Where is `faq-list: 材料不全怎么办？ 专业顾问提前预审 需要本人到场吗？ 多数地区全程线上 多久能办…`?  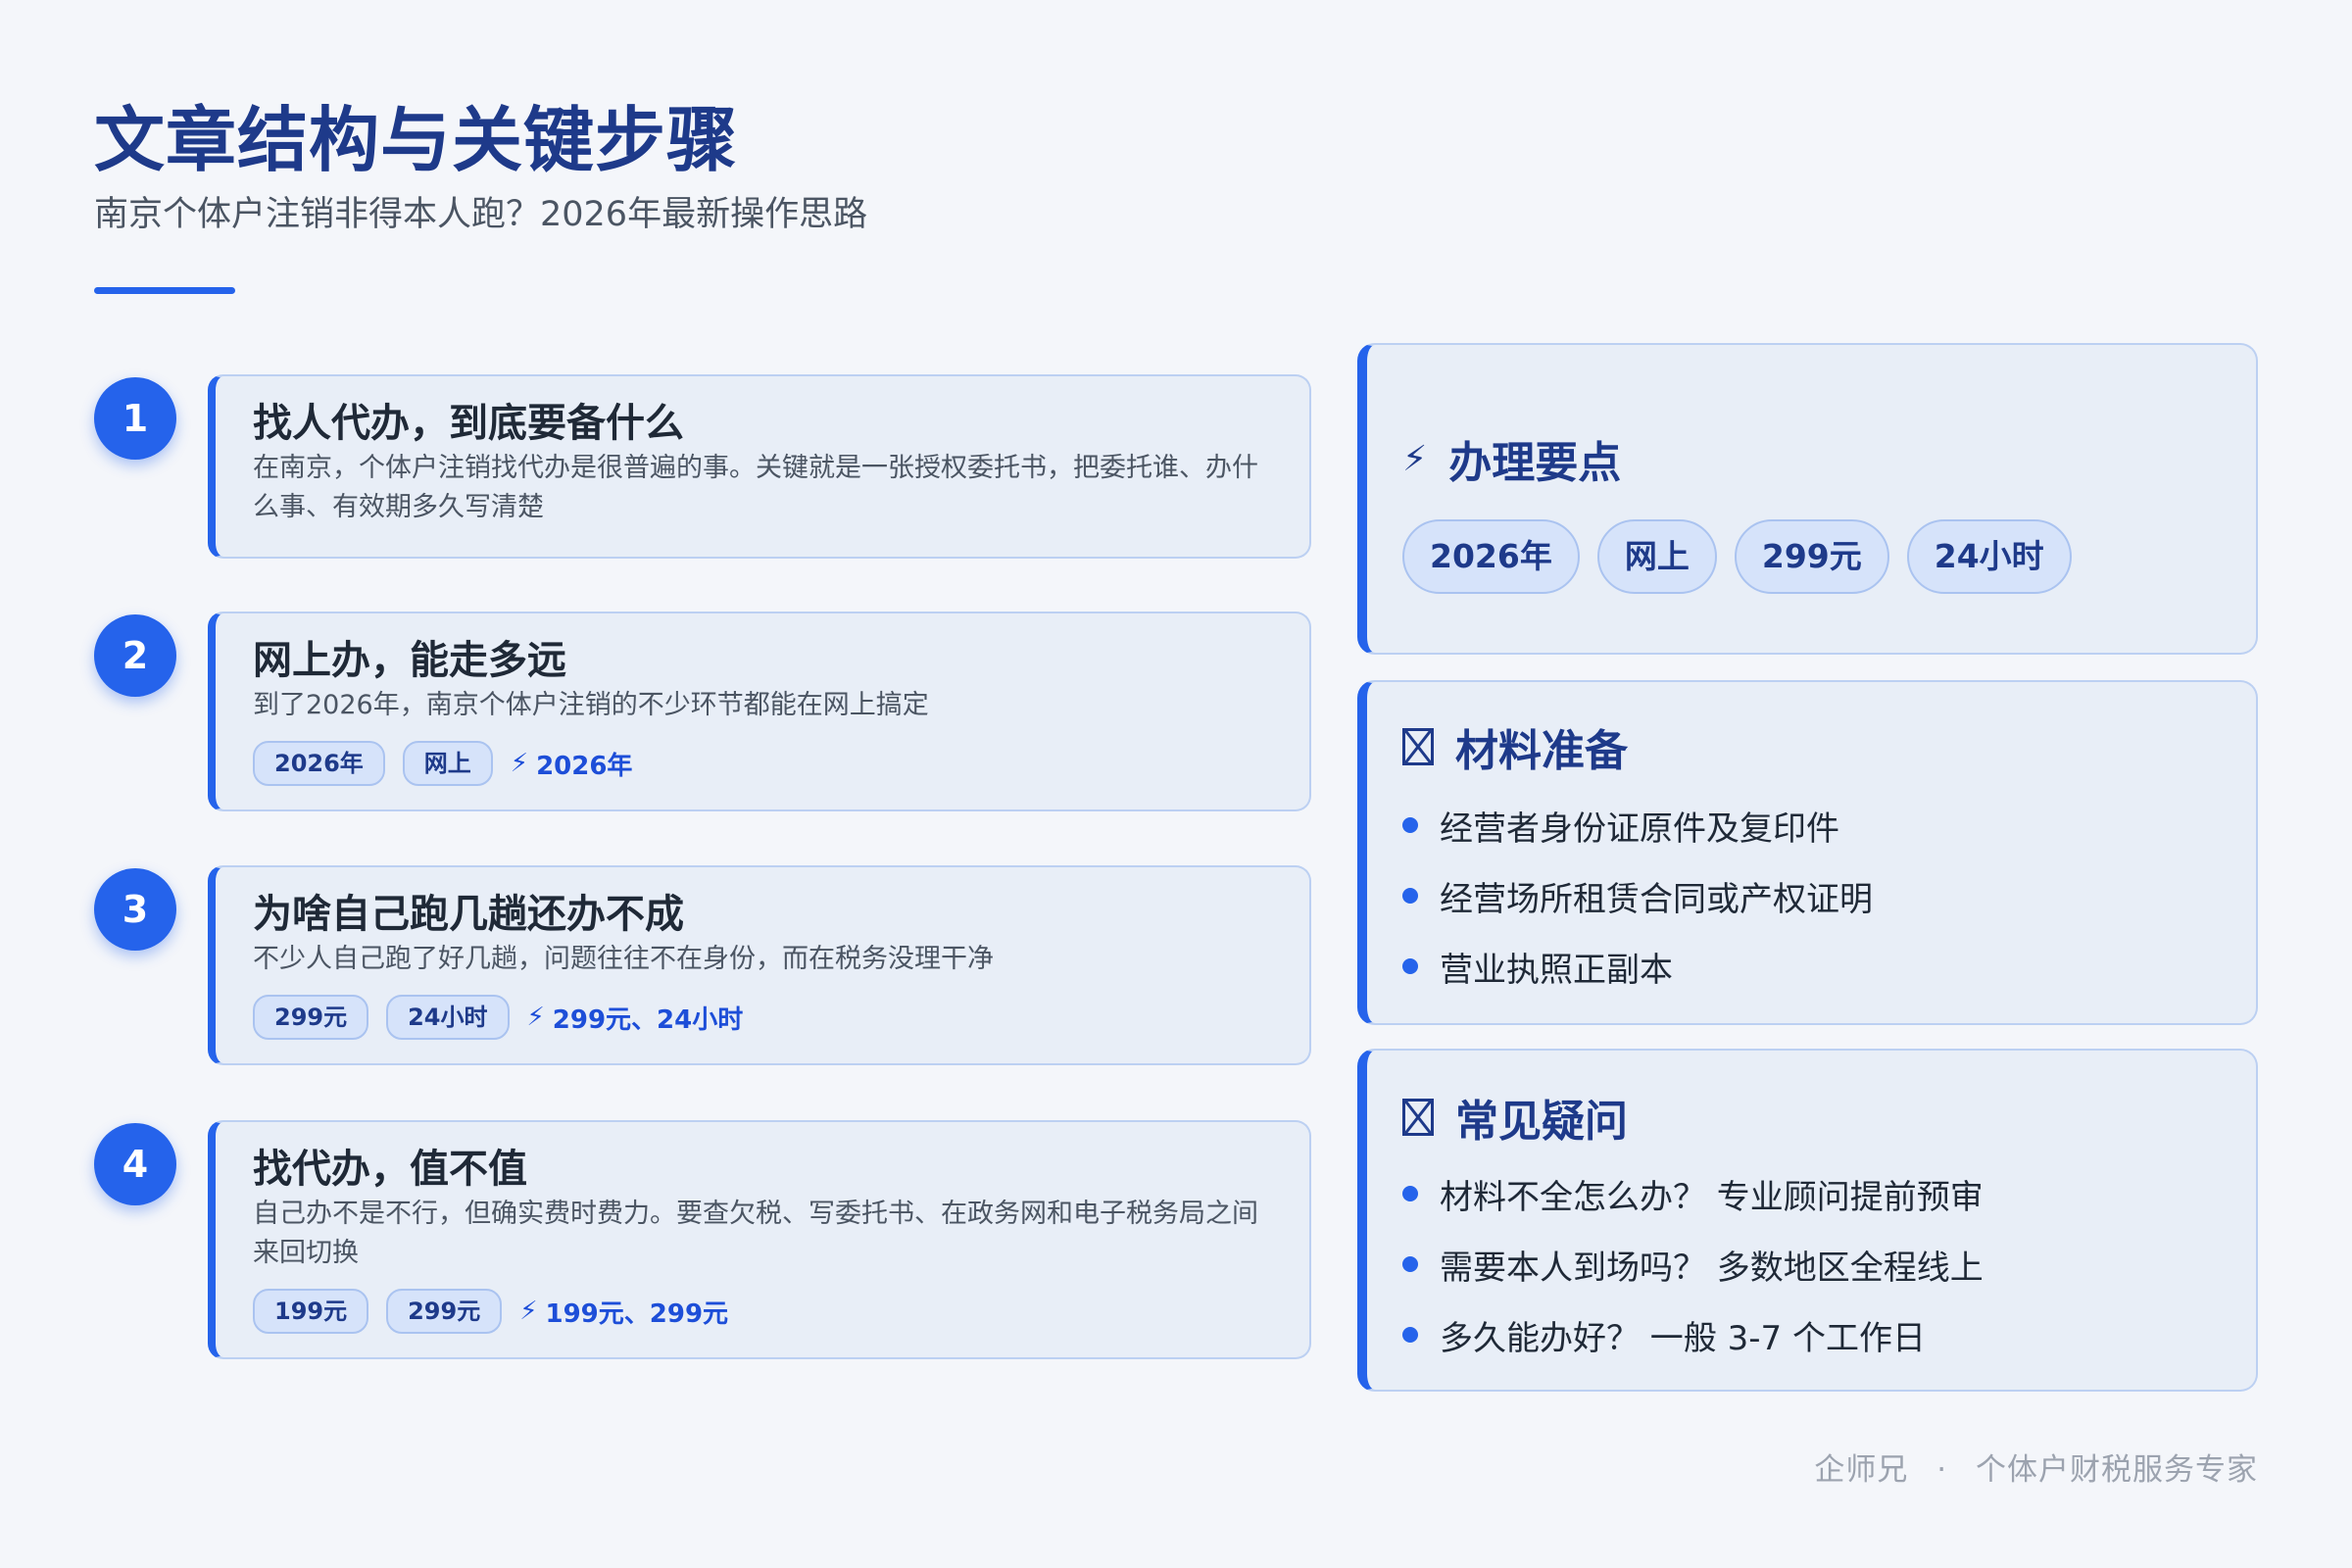 faq-list: 材料不全怎么办？ 专业顾问提前预审 需要本人到场吗？ 多数地区全程线上 多久能办… is located at coordinates (1809, 1264).